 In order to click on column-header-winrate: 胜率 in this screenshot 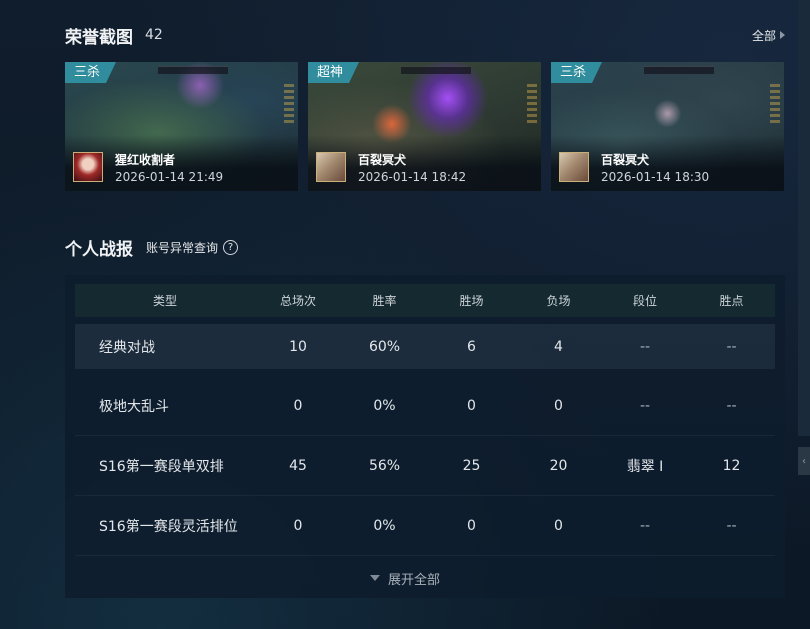, I will do `click(384, 301)`.